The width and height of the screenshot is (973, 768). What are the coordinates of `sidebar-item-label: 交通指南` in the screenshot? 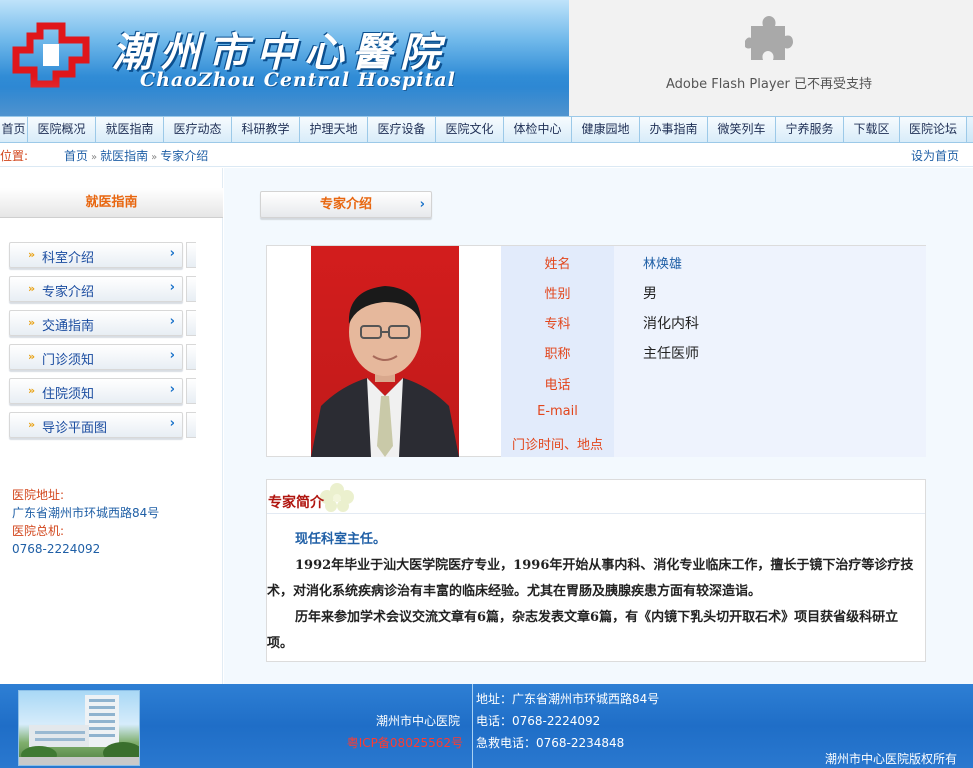 It's located at (68, 326).